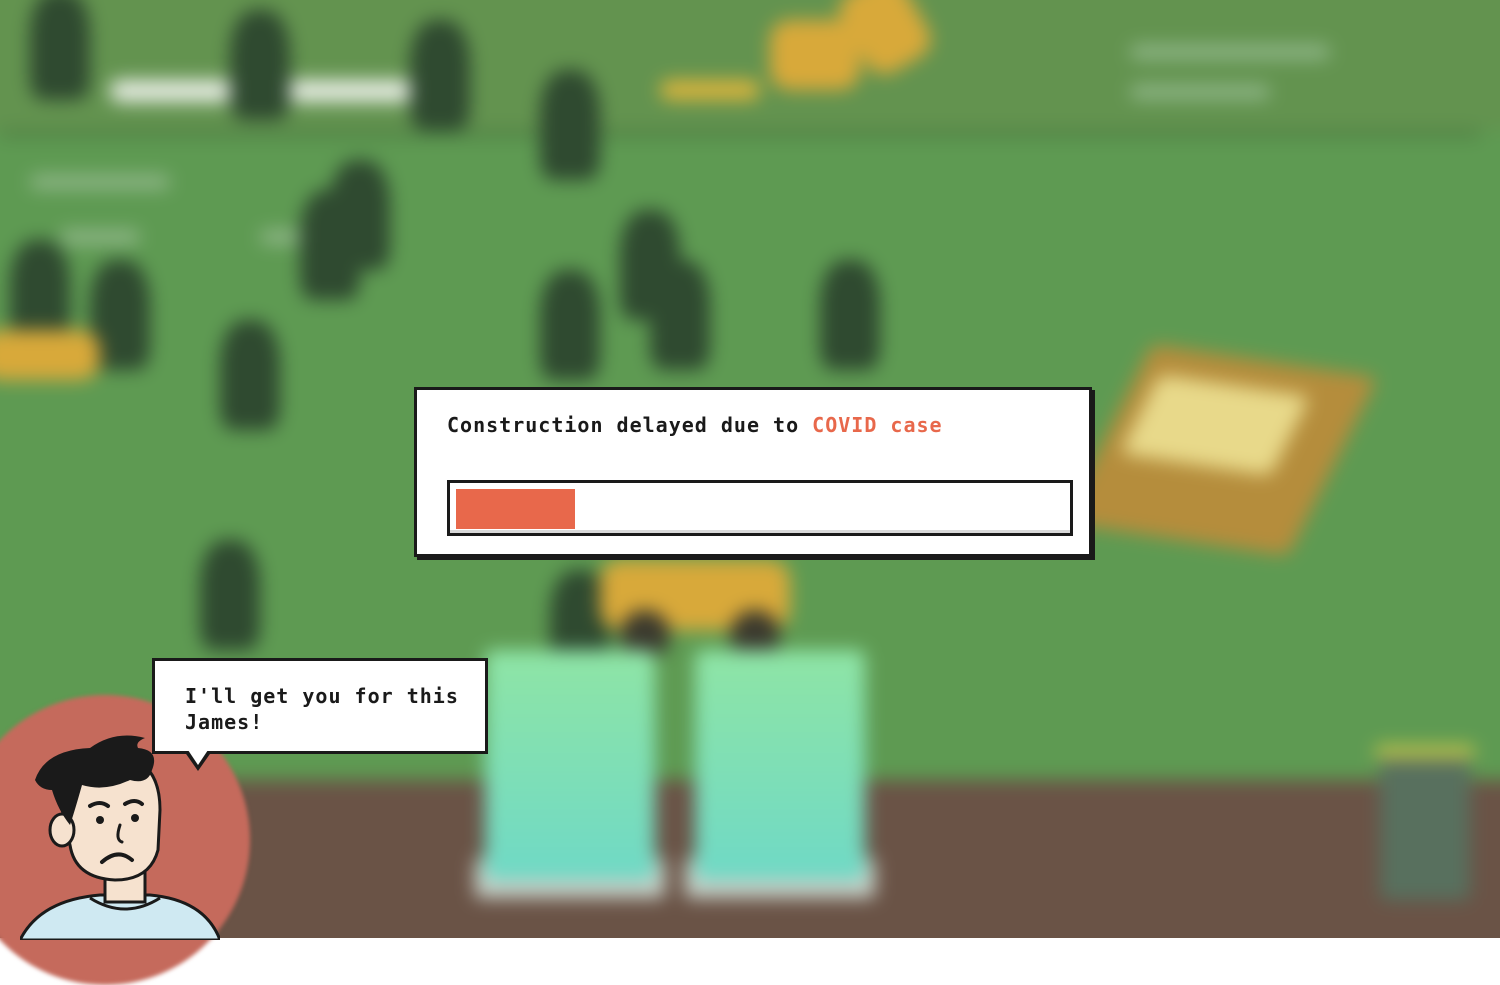 This screenshot has height=985, width=1500. What do you see at coordinates (710, 90) in the screenshot?
I see `hud-rating-stars` at bounding box center [710, 90].